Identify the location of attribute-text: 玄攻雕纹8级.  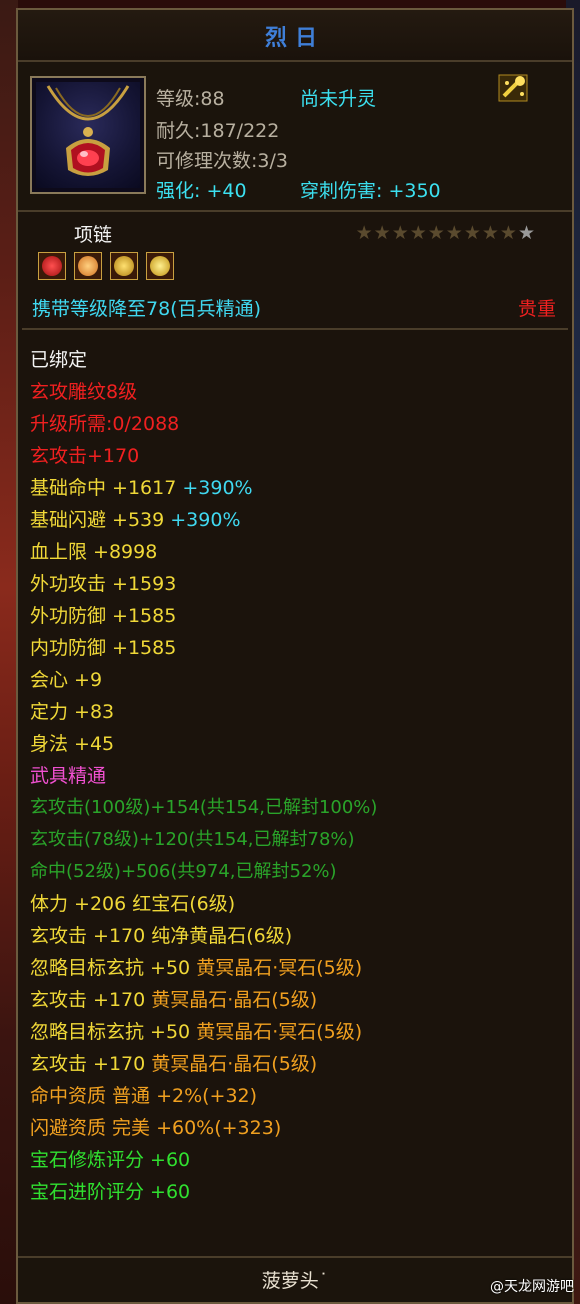
(84, 392).